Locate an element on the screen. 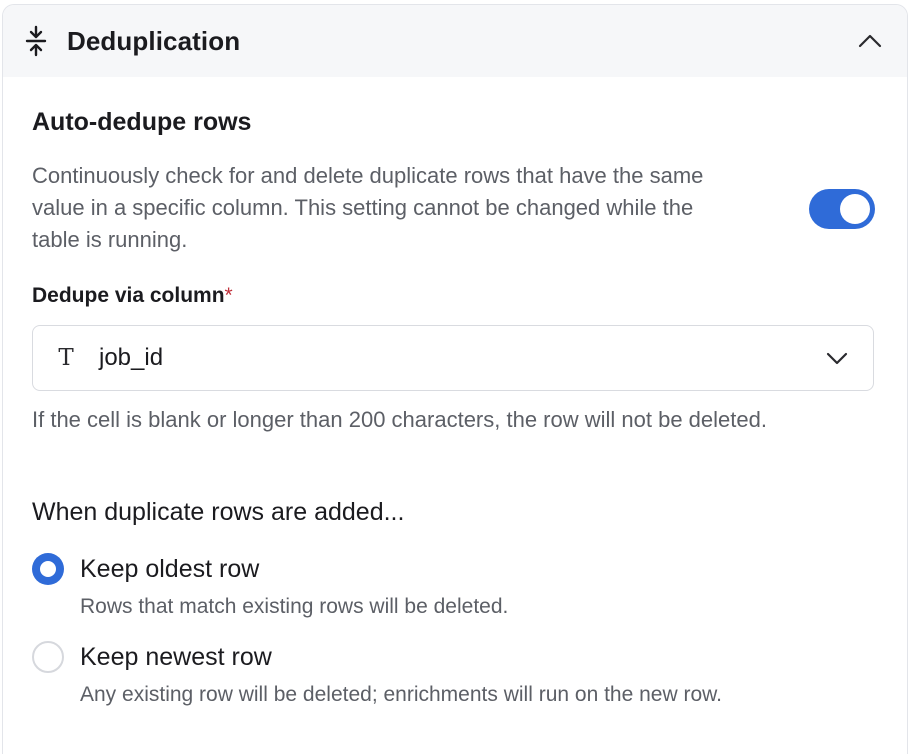 The height and width of the screenshot is (754, 910). panel-header: Deduplication is located at coordinates (455, 41).